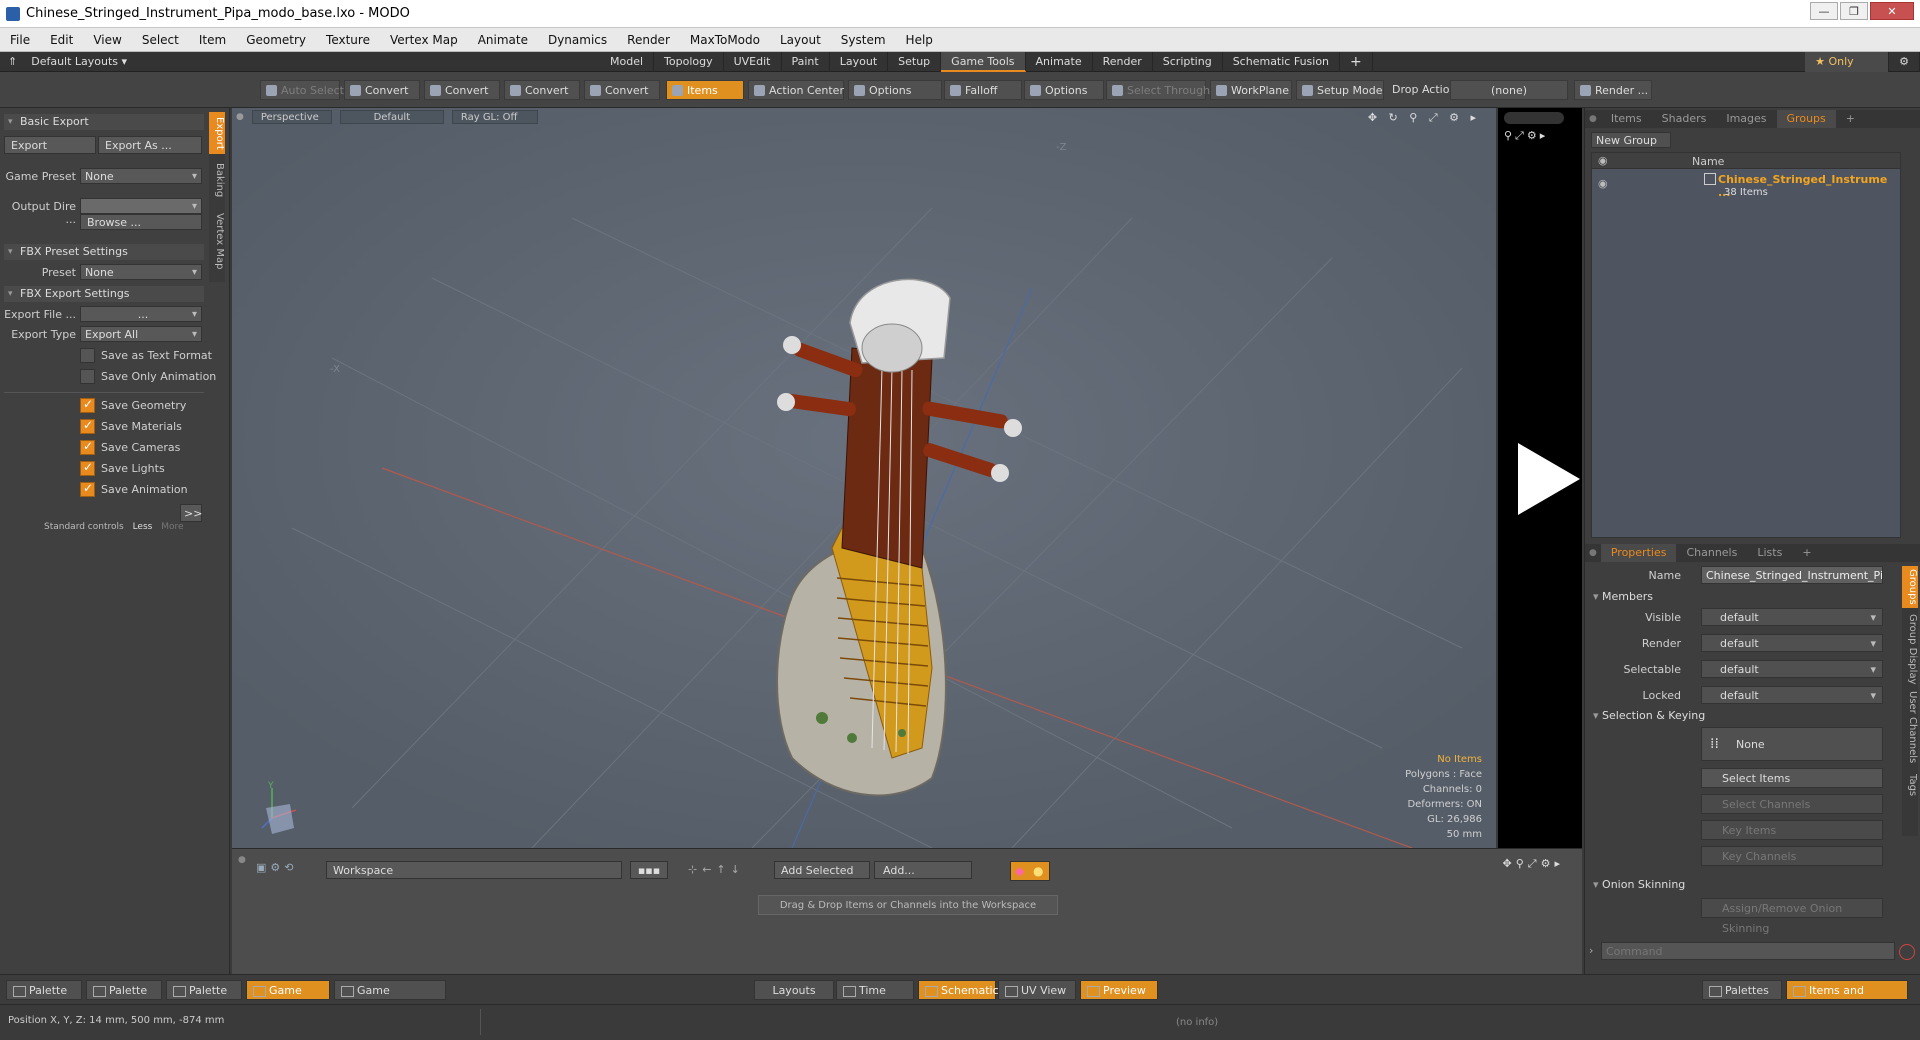 The width and height of the screenshot is (1920, 1040). Describe the element at coordinates (1910, 649) in the screenshot. I see `tab-group-display-vertical: Group Display` at that location.